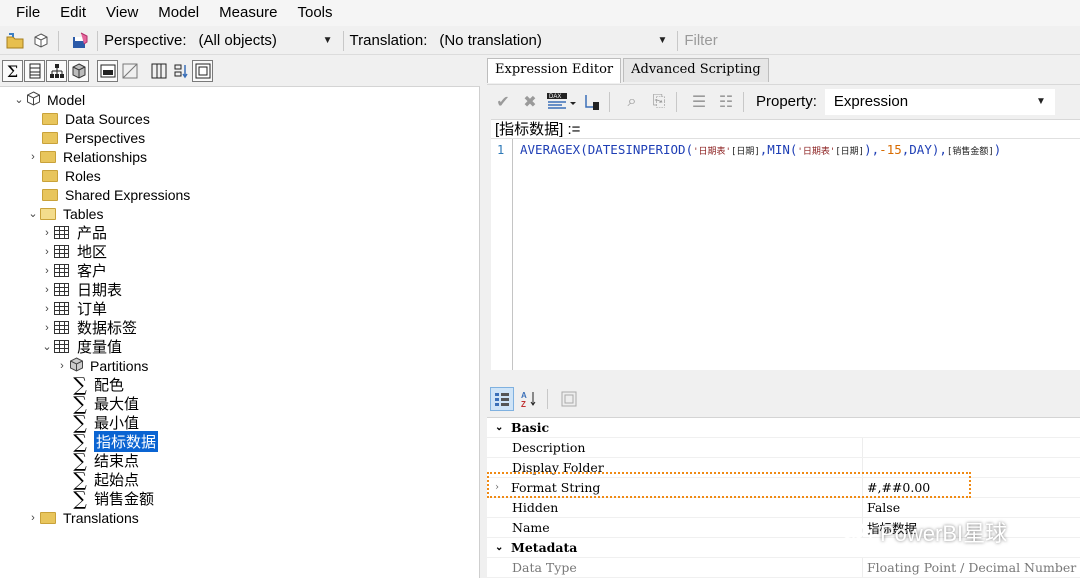 Image resolution: width=1080 pixels, height=578 pixels. Describe the element at coordinates (783, 448) in the screenshot. I see `property-row: Description` at that location.